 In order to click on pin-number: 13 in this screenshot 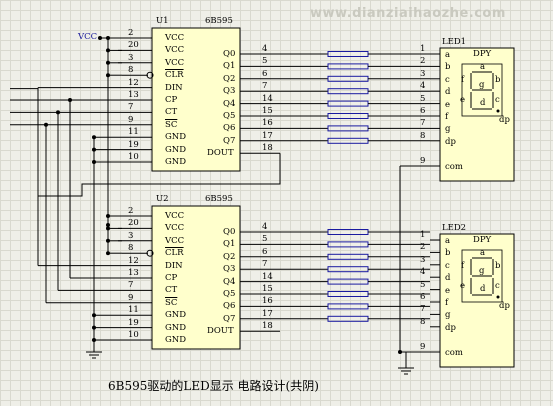, I will do `click(133, 273)`.